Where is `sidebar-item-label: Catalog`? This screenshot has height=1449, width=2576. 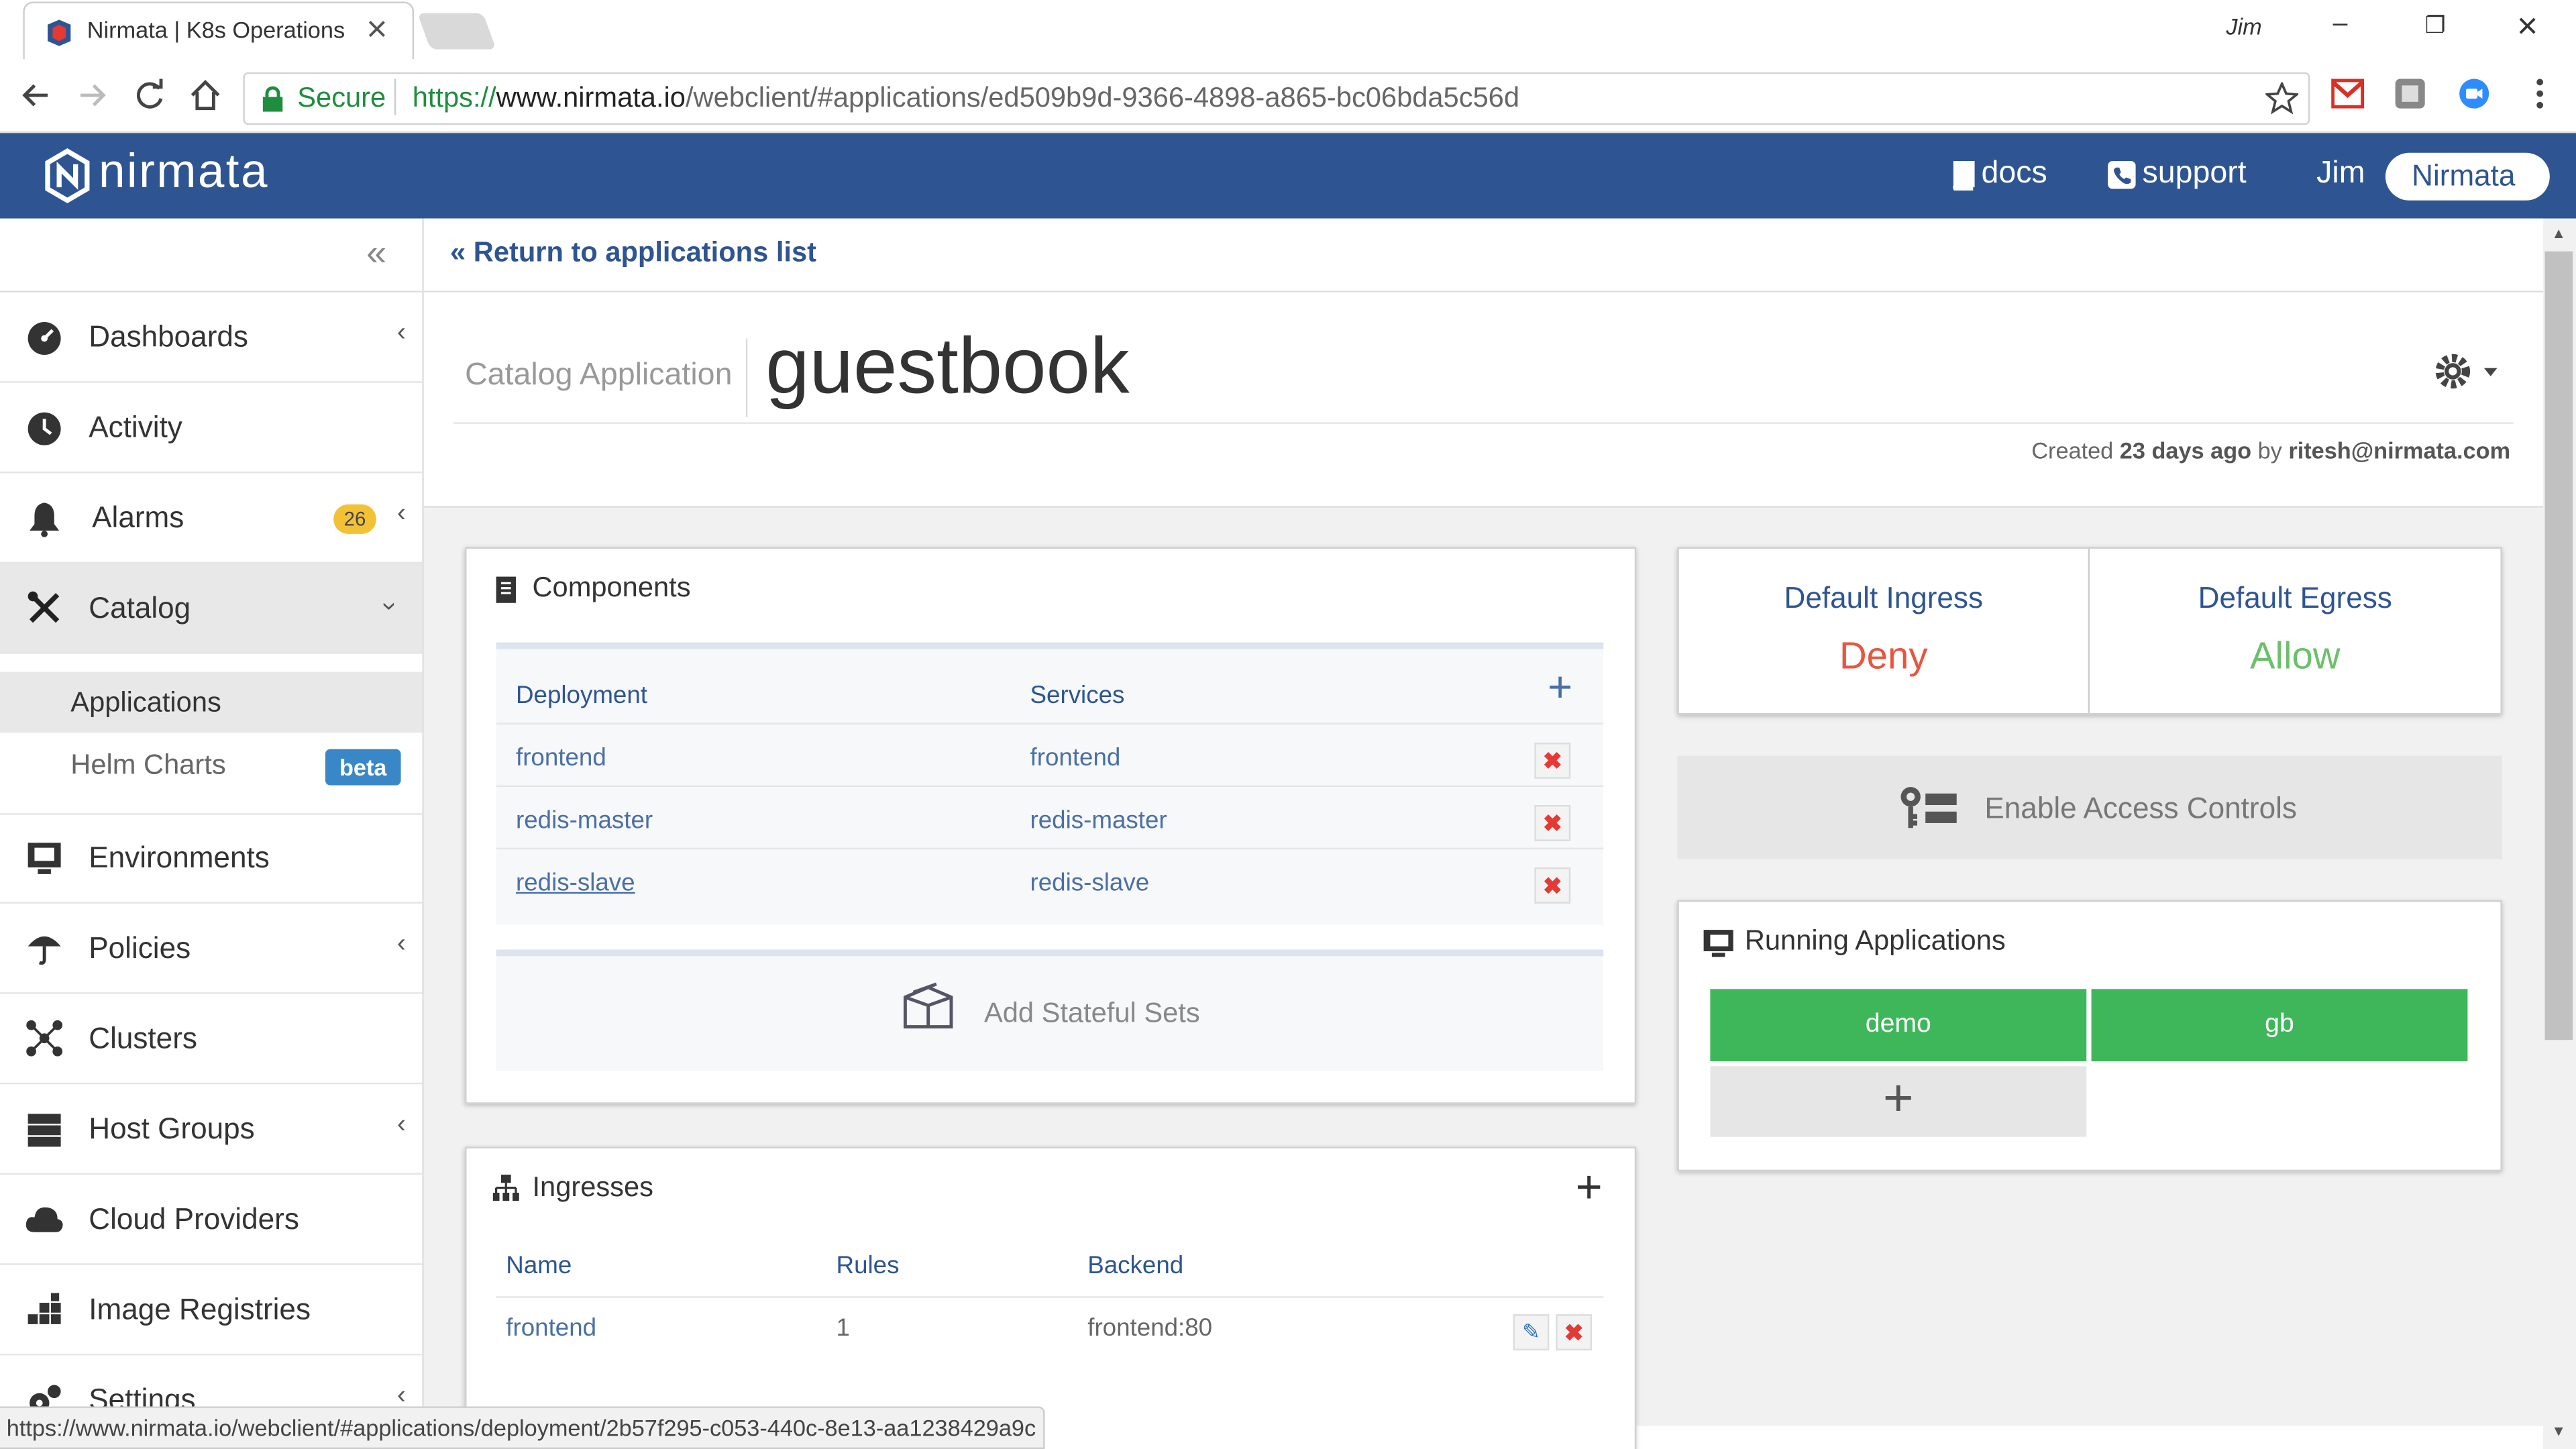
sidebar-item-label: Catalog is located at coordinates (140, 608).